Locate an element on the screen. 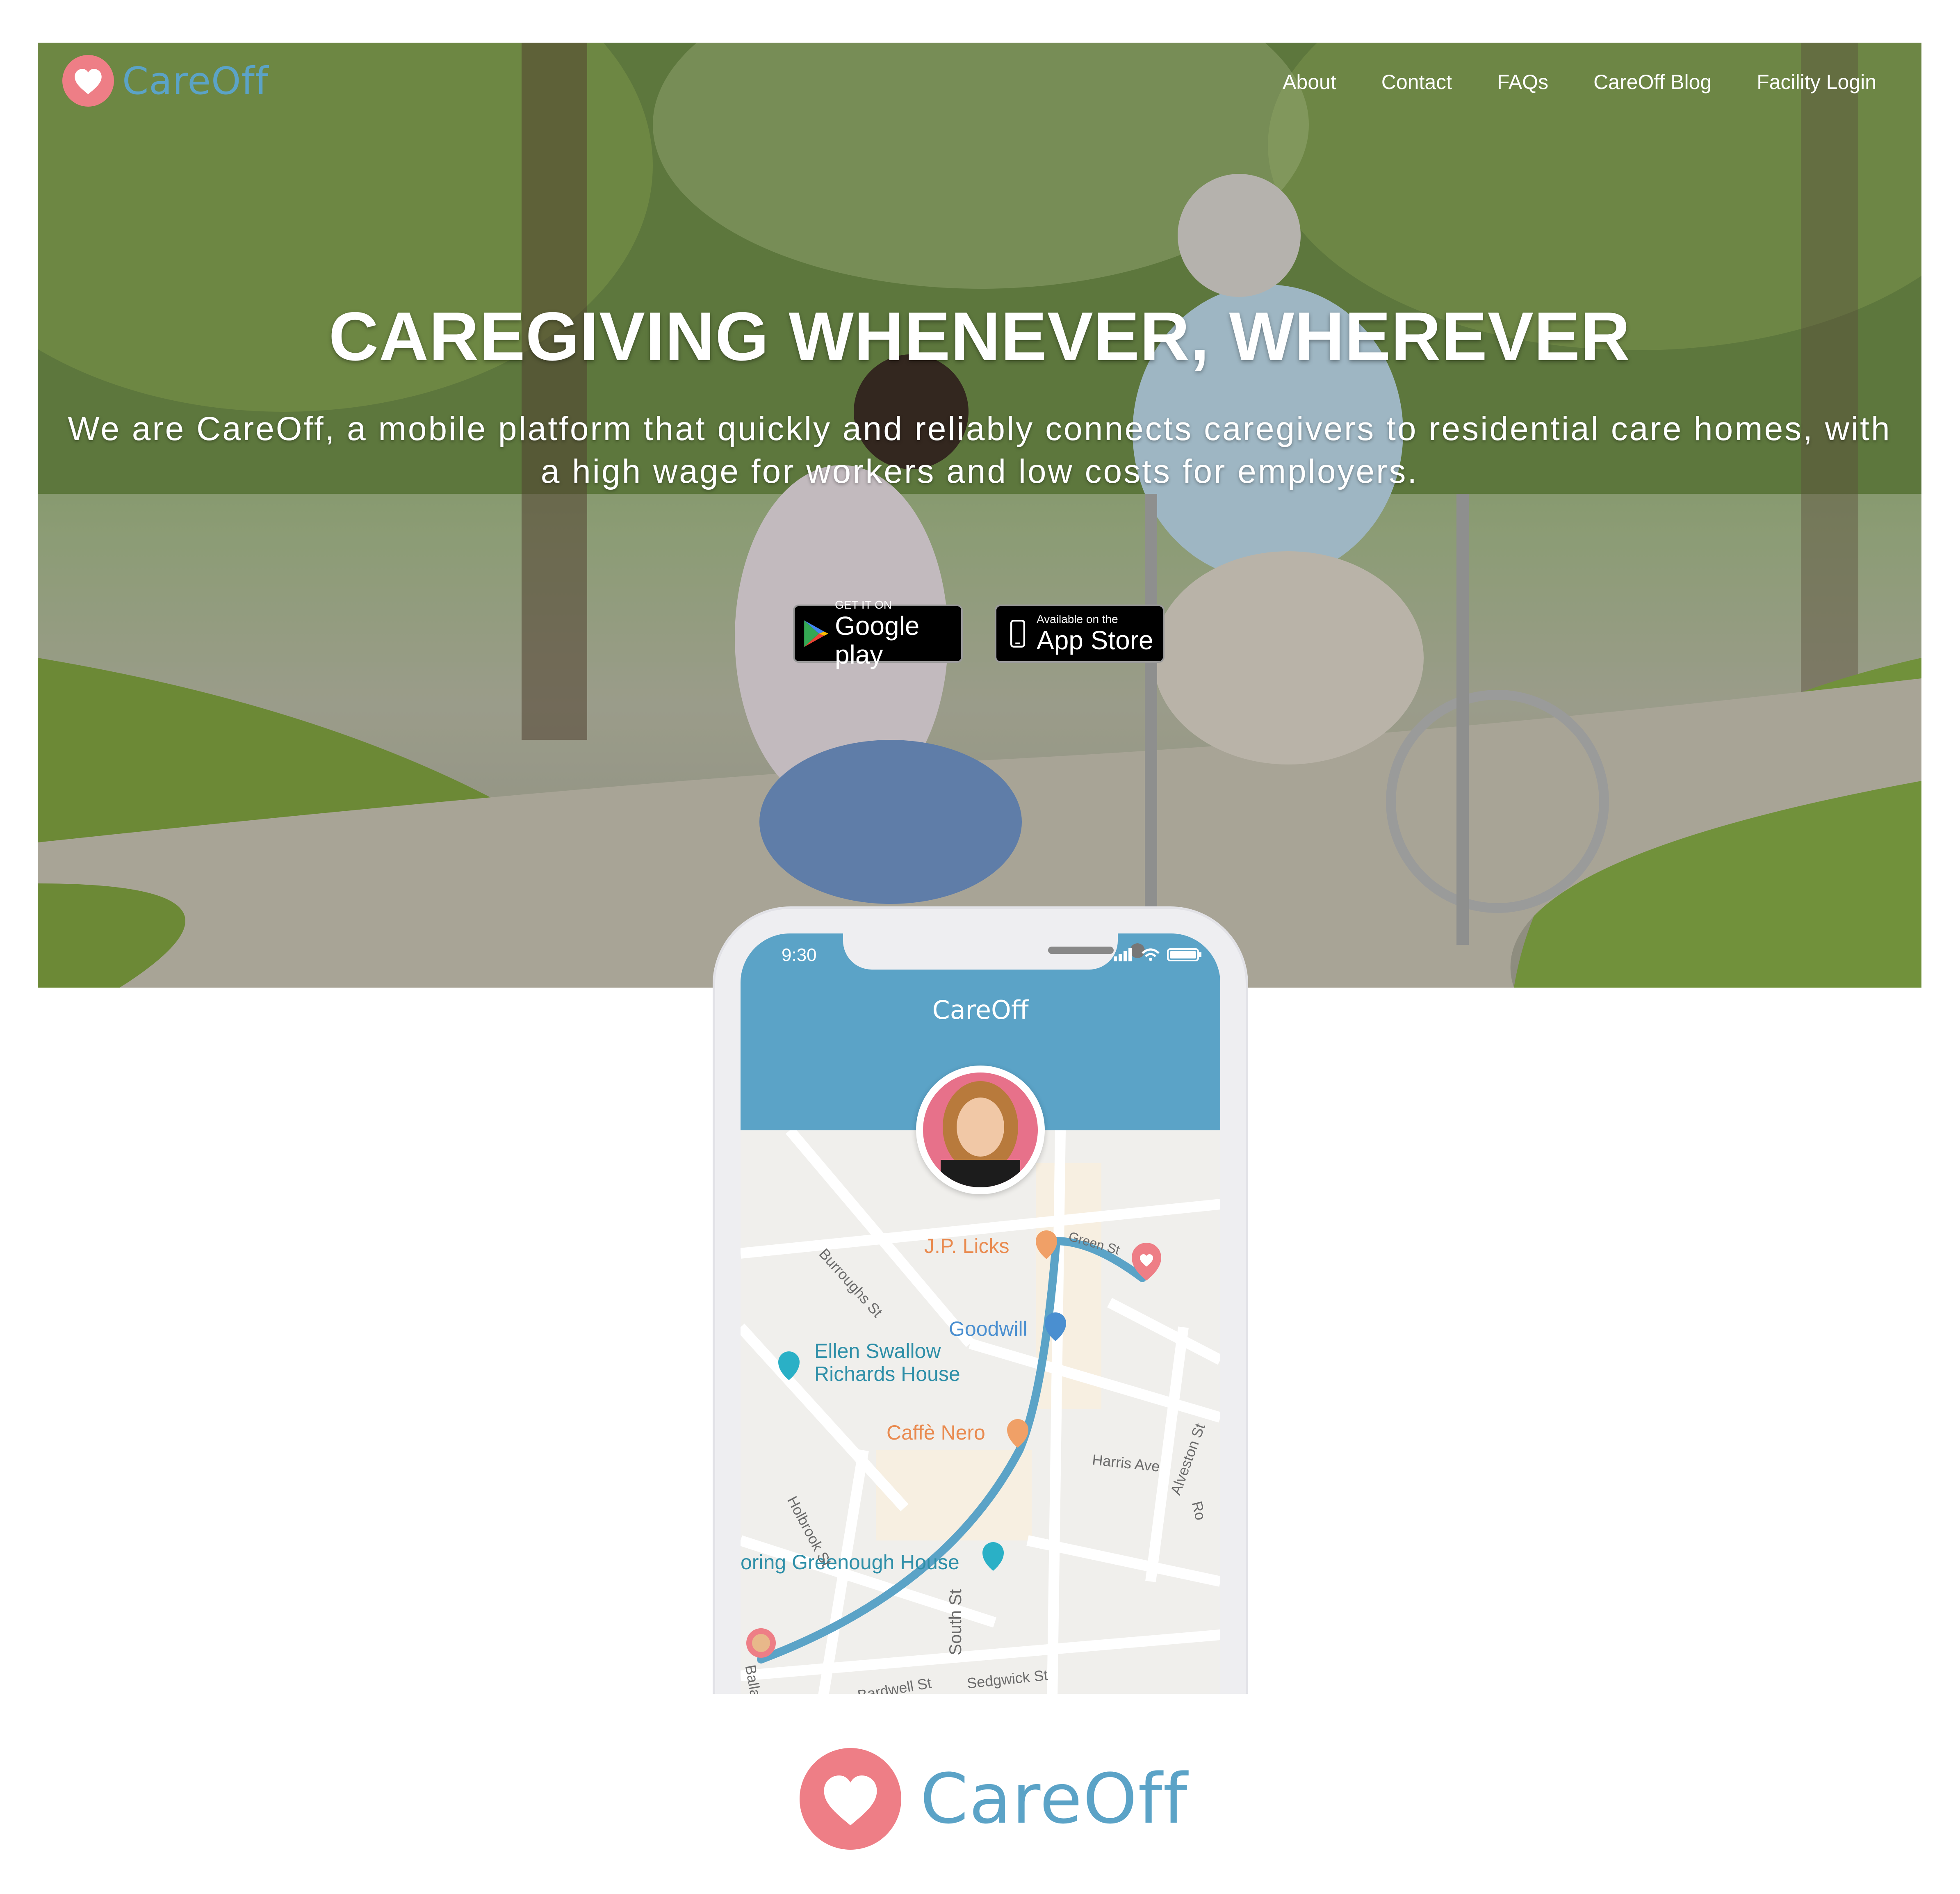 The width and height of the screenshot is (1960, 1894). google-play-big-text: Google play is located at coordinates (878, 640).